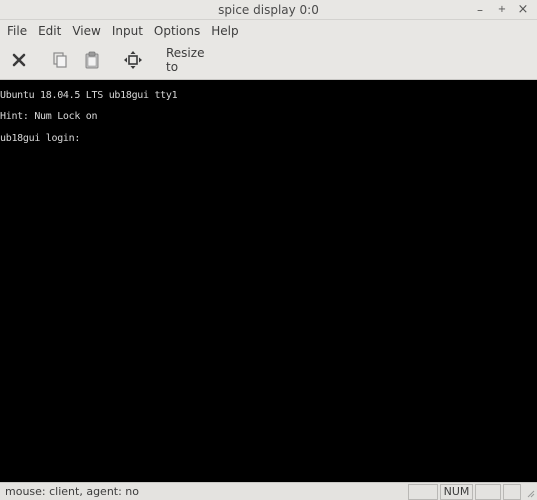  I want to click on fullscreen-button, so click(133, 60).